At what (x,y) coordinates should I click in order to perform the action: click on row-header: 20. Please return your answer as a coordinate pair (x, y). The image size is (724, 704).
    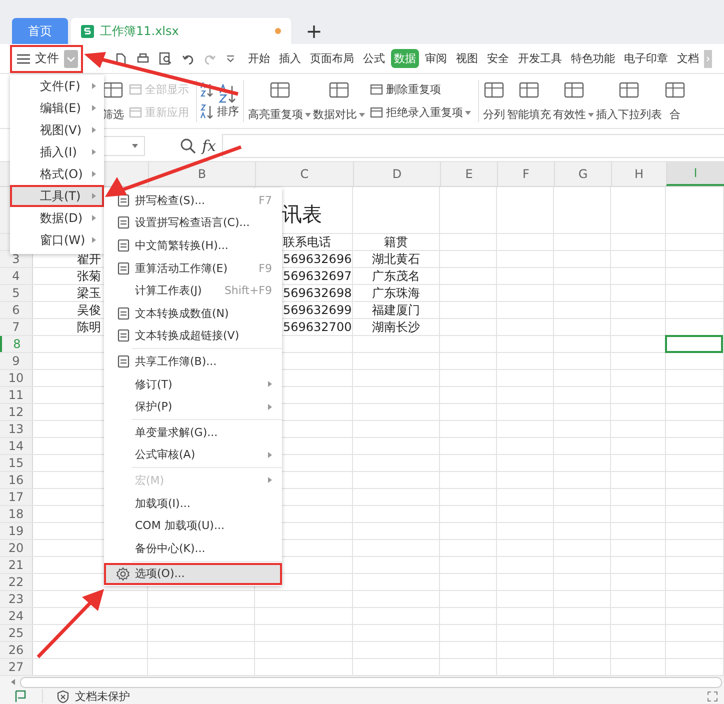
    Looking at the image, I should click on (16, 548).